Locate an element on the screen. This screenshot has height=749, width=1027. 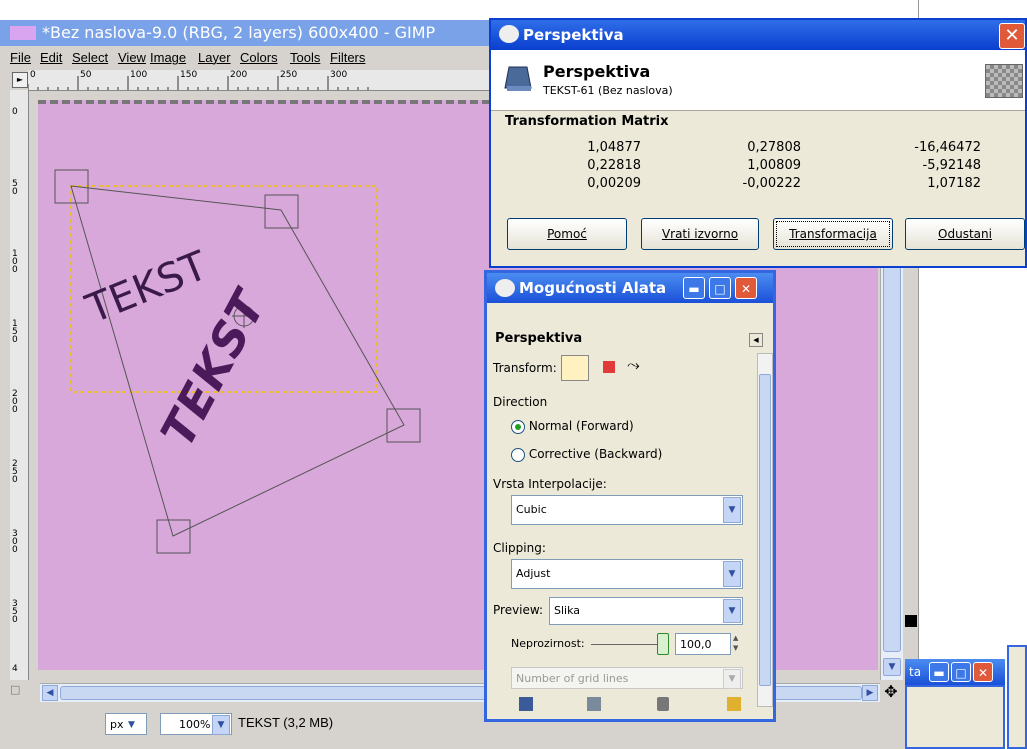
clipping-chevron-down-icon: ▼ is located at coordinates (732, 574).